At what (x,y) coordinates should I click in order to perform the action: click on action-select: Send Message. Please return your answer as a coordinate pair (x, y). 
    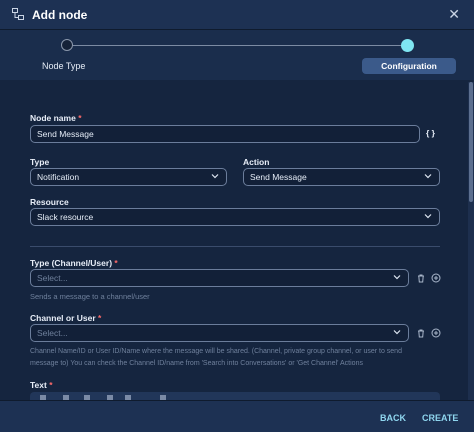
    Looking at the image, I should click on (341, 177).